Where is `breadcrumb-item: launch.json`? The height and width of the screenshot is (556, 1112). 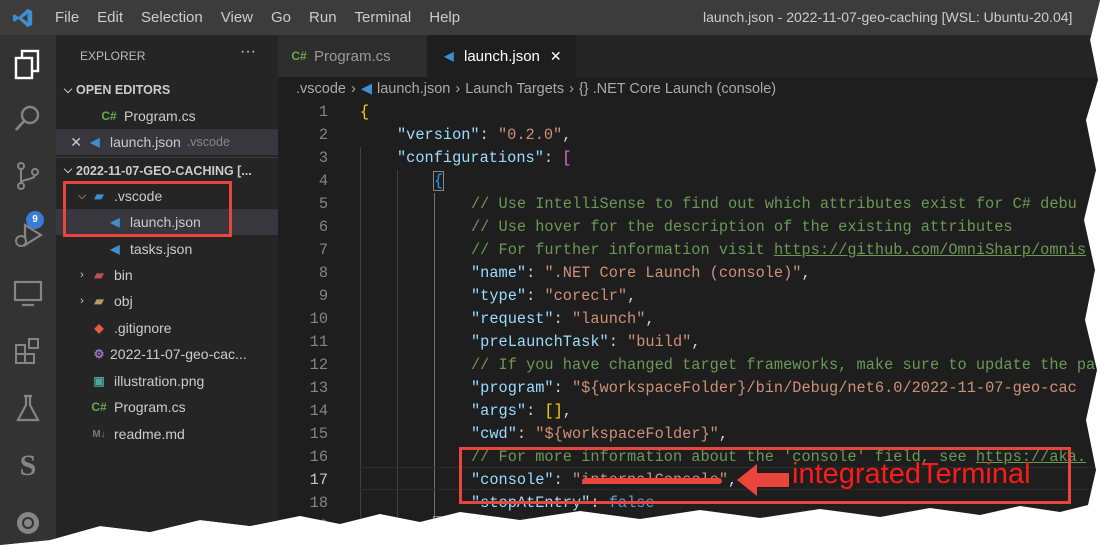
breadcrumb-item: launch.json is located at coordinates (413, 89).